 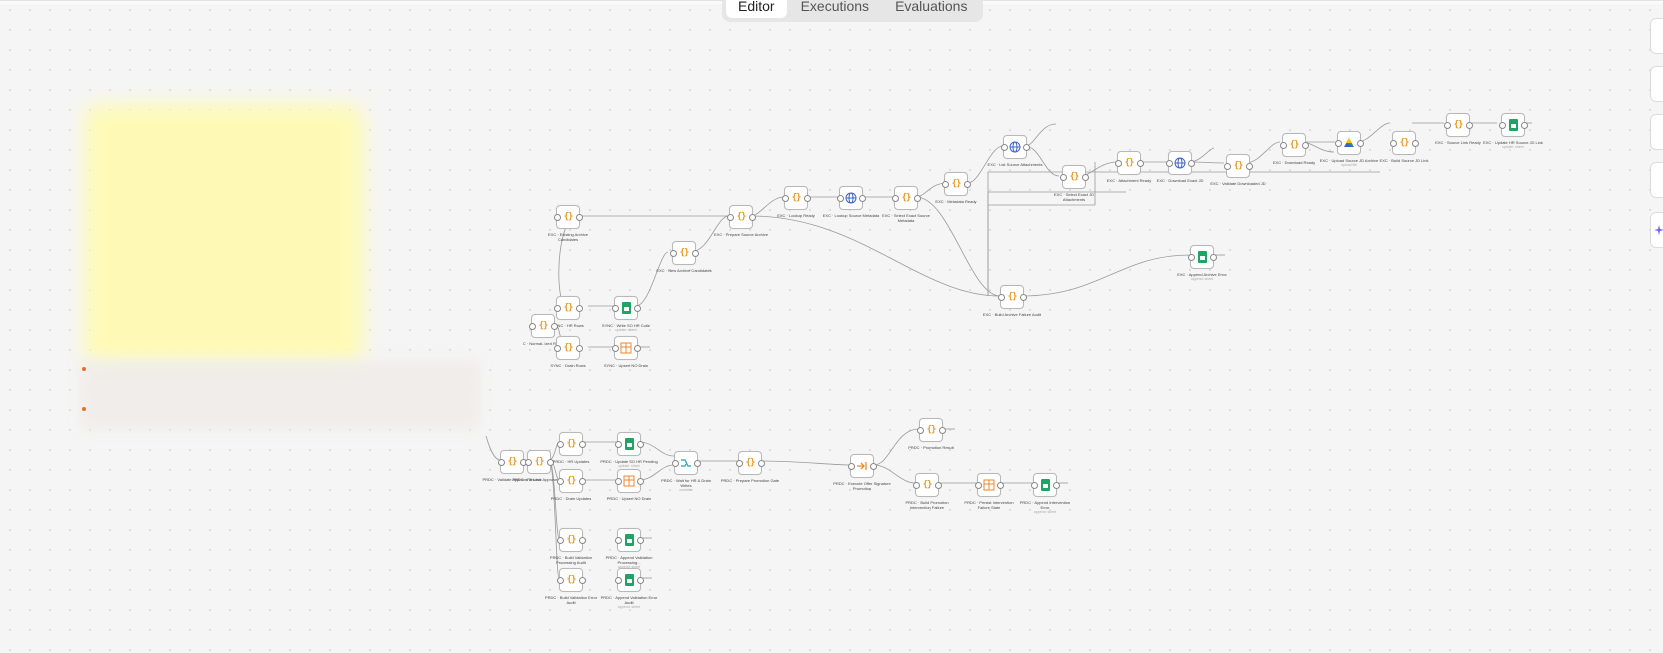 What do you see at coordinates (543, 330) in the screenshot?
I see `workflow-node: {} C · Normal- ized Roles` at bounding box center [543, 330].